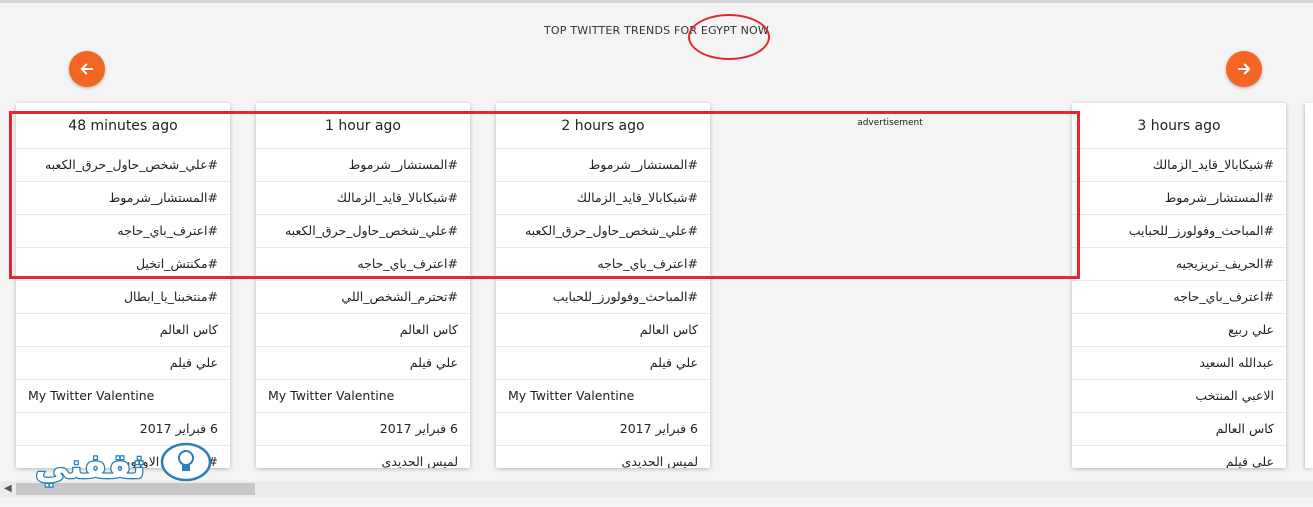  Describe the element at coordinates (1179, 363) in the screenshot. I see `trend-item: عبدالله السعيد` at that location.